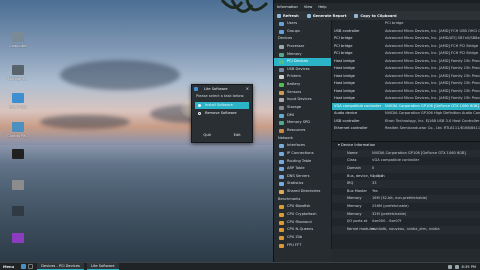 The height and width of the screenshot is (270, 480). I want to click on tree-item: IP Connections, so click(302, 154).